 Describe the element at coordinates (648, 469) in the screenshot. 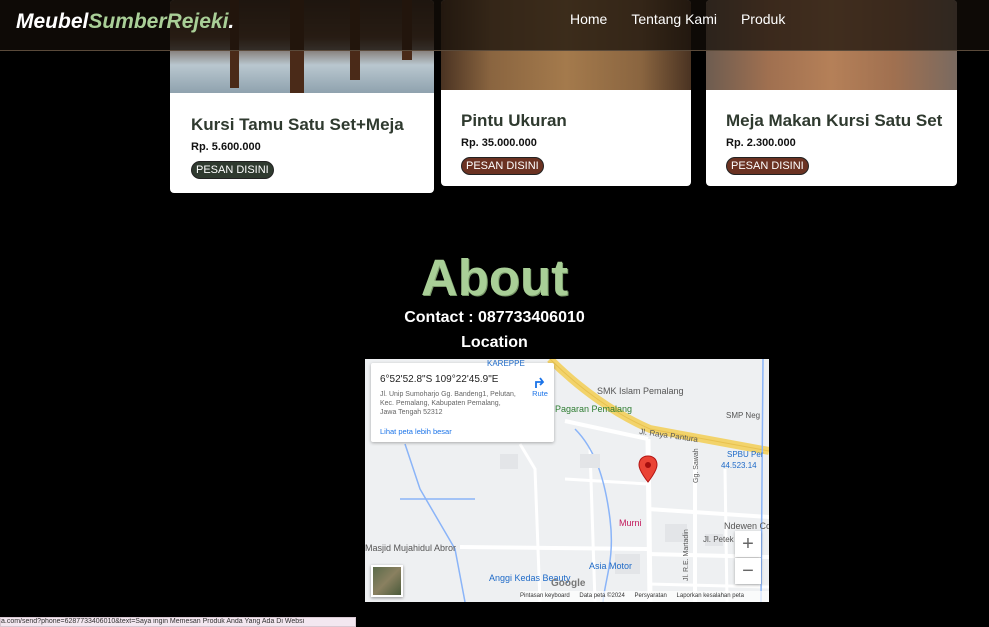

I see `location-pin-icon` at that location.